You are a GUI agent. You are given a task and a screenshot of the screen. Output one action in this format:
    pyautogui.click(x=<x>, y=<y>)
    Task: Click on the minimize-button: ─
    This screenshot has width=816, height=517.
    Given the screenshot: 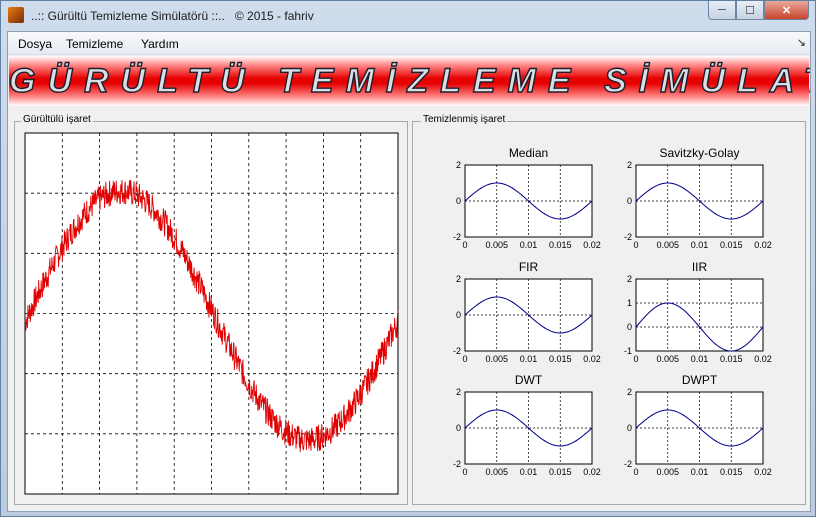 What is the action you would take?
    pyautogui.click(x=722, y=10)
    